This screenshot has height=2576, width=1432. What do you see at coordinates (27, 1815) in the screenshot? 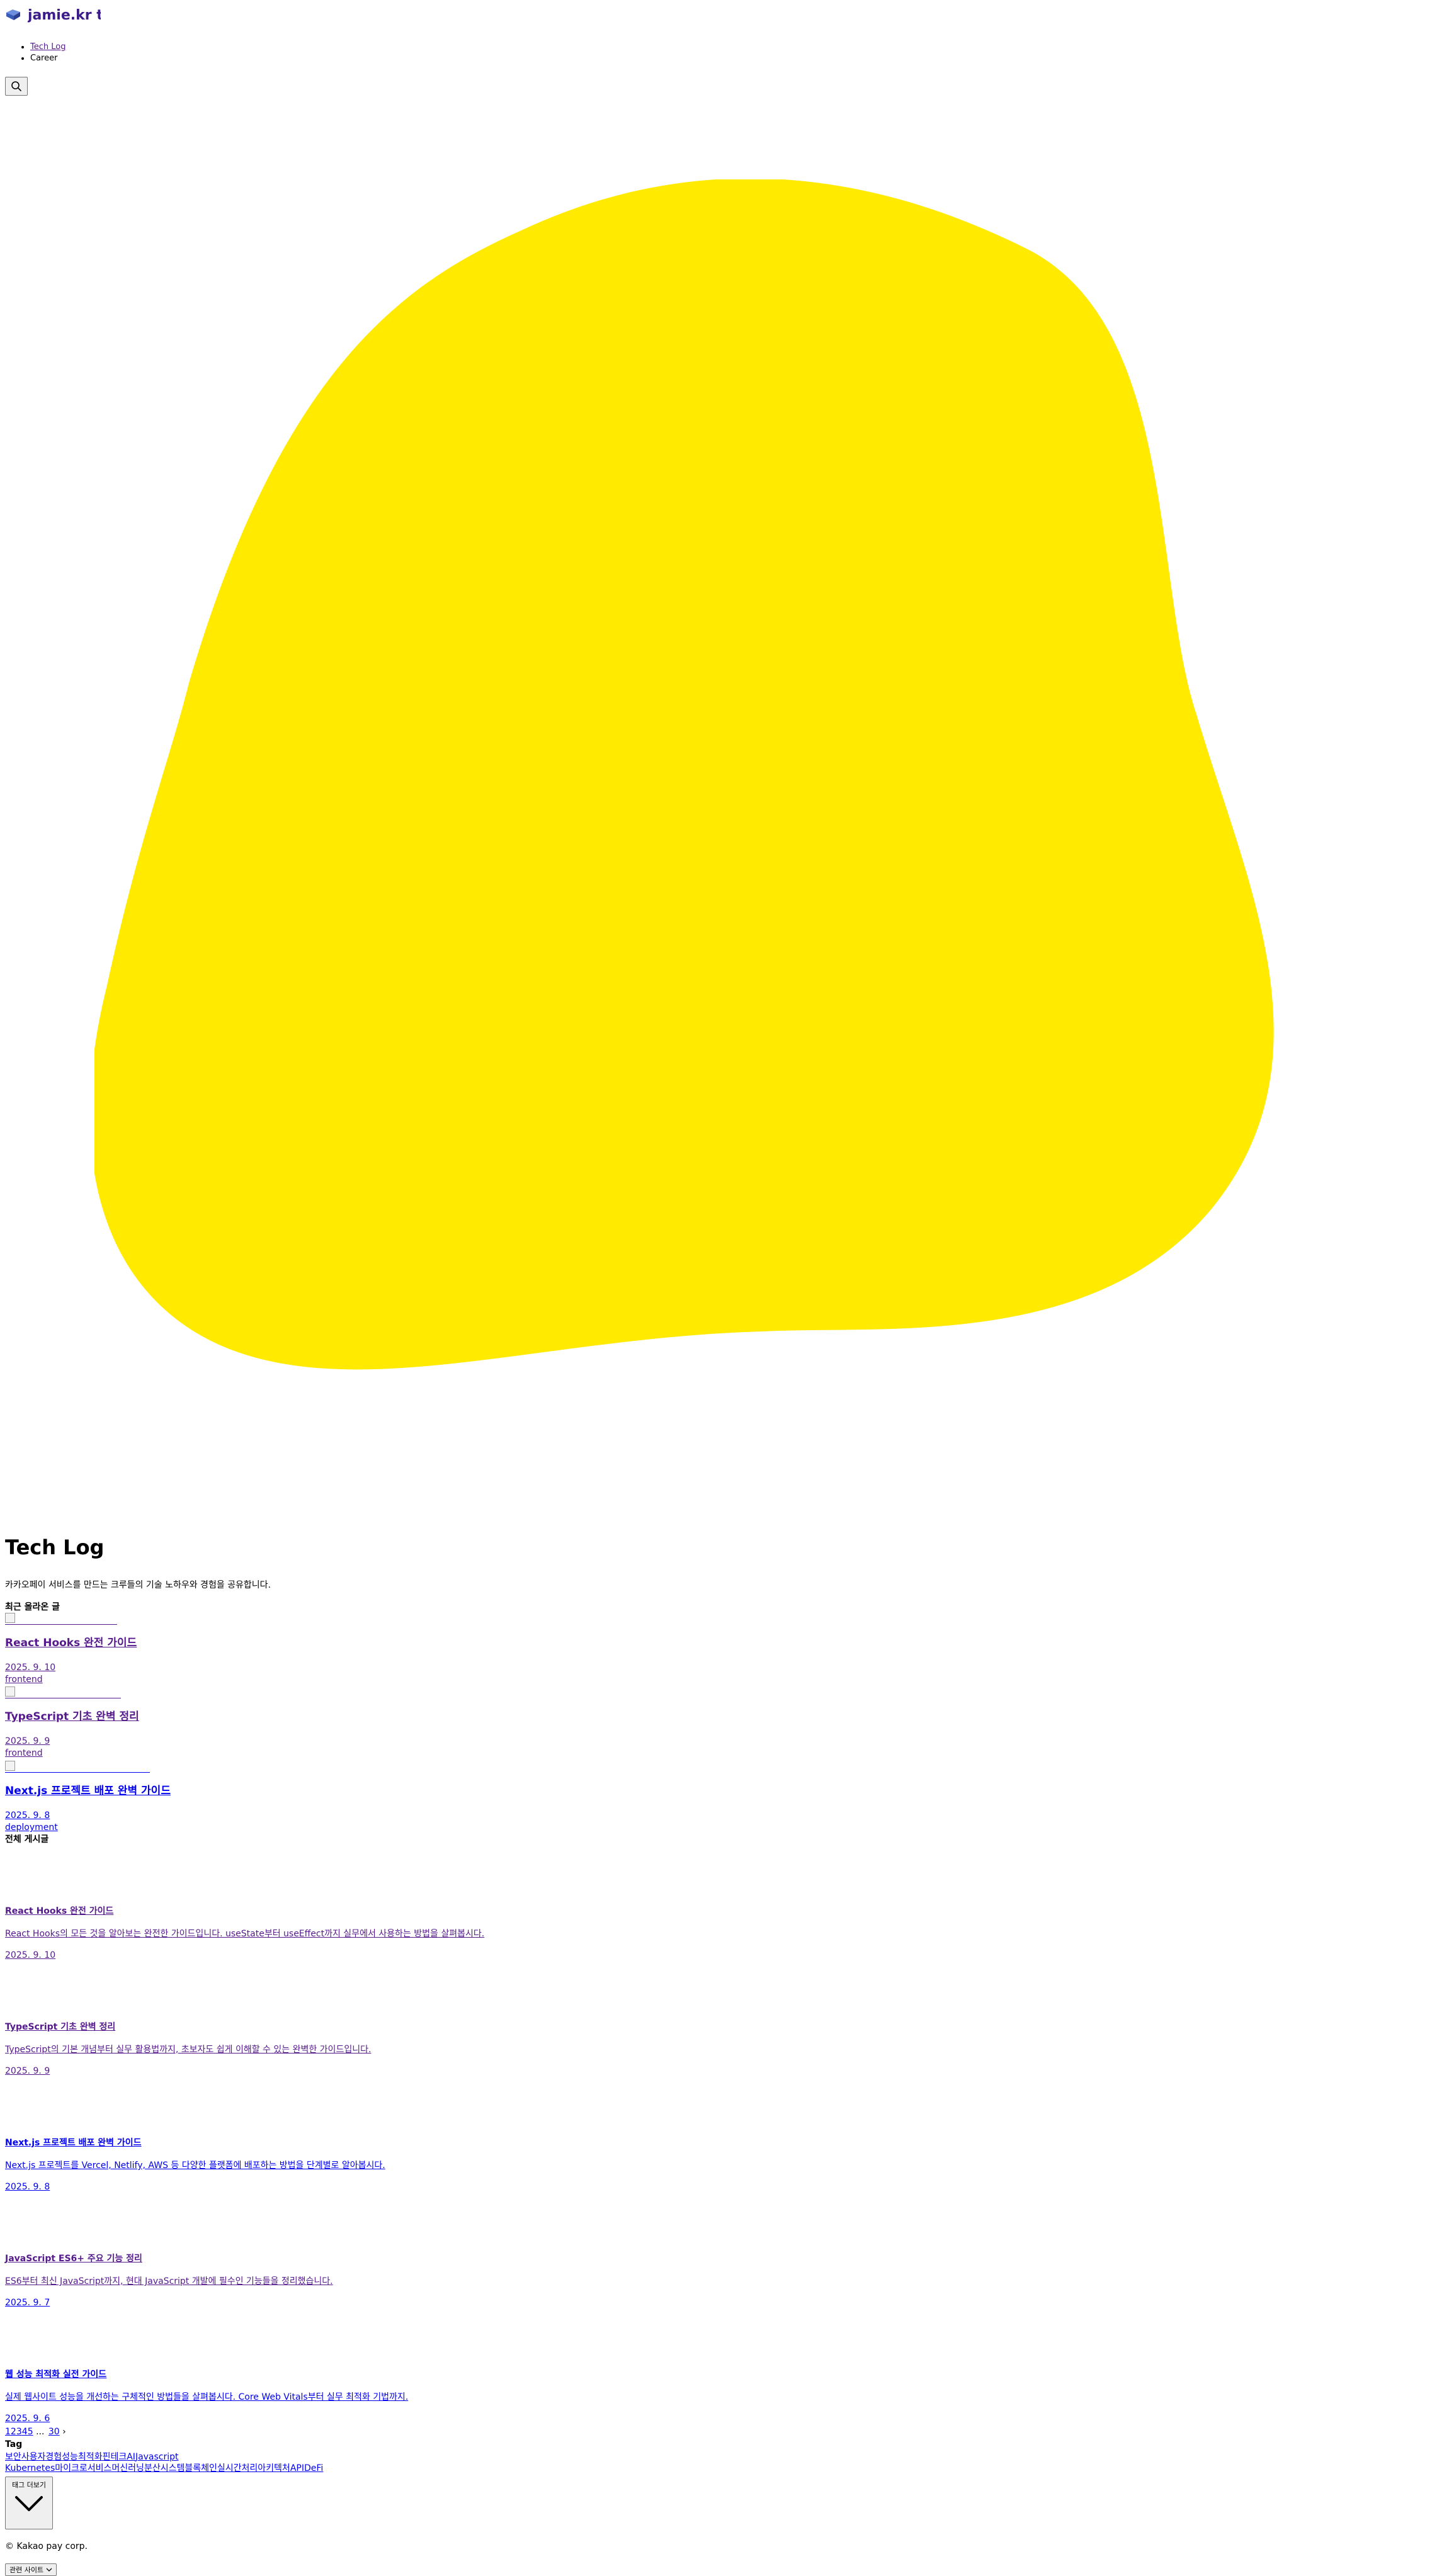
I see `recent-post-date: 2025. 9. 8` at bounding box center [27, 1815].